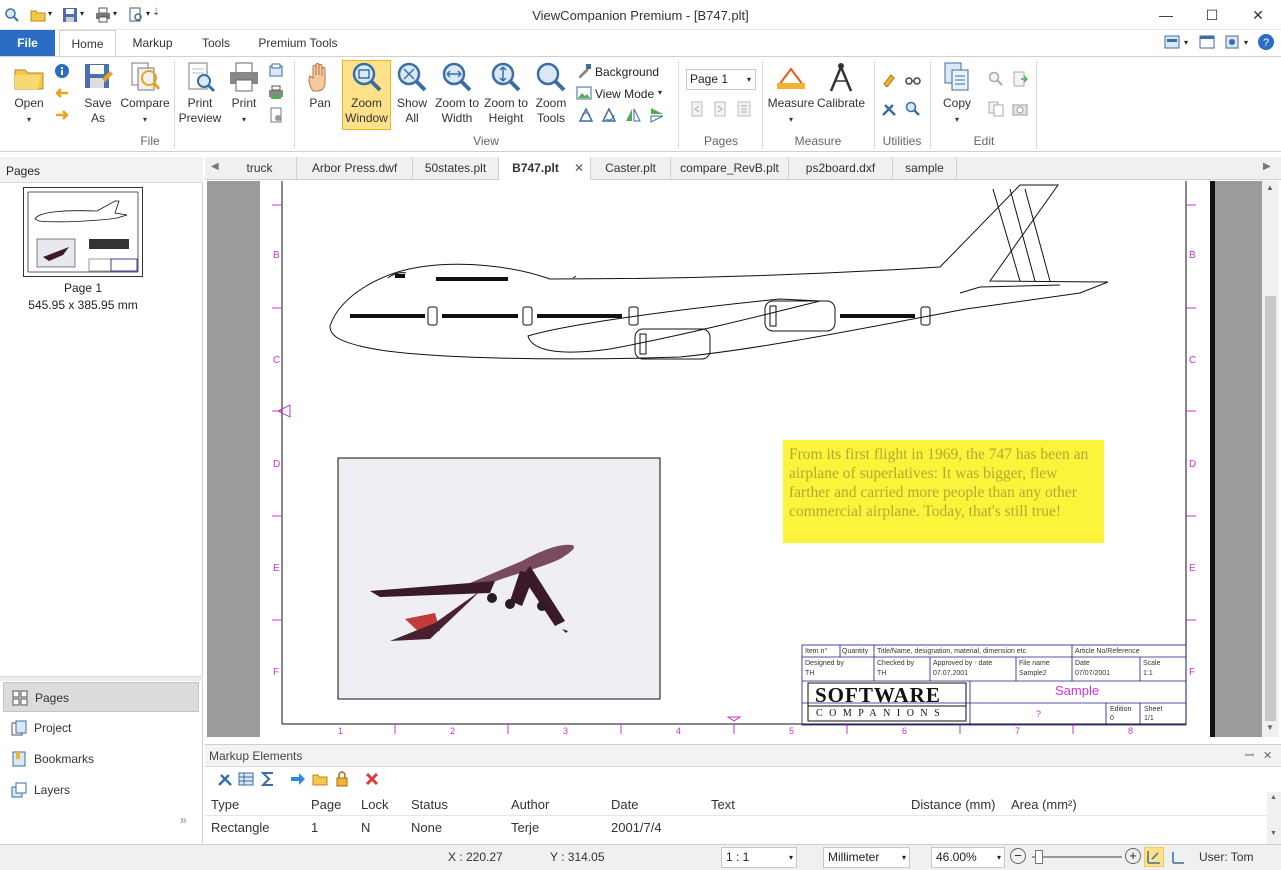 This screenshot has width=1281, height=870. I want to click on open-button: Open ▾, so click(29, 94).